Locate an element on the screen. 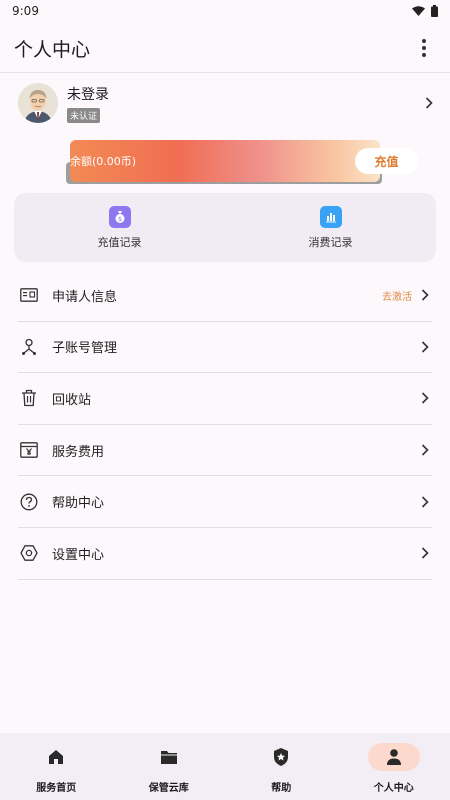 This screenshot has width=450, height=800. records-panel: $ 充值记录 消费记录 is located at coordinates (225, 227).